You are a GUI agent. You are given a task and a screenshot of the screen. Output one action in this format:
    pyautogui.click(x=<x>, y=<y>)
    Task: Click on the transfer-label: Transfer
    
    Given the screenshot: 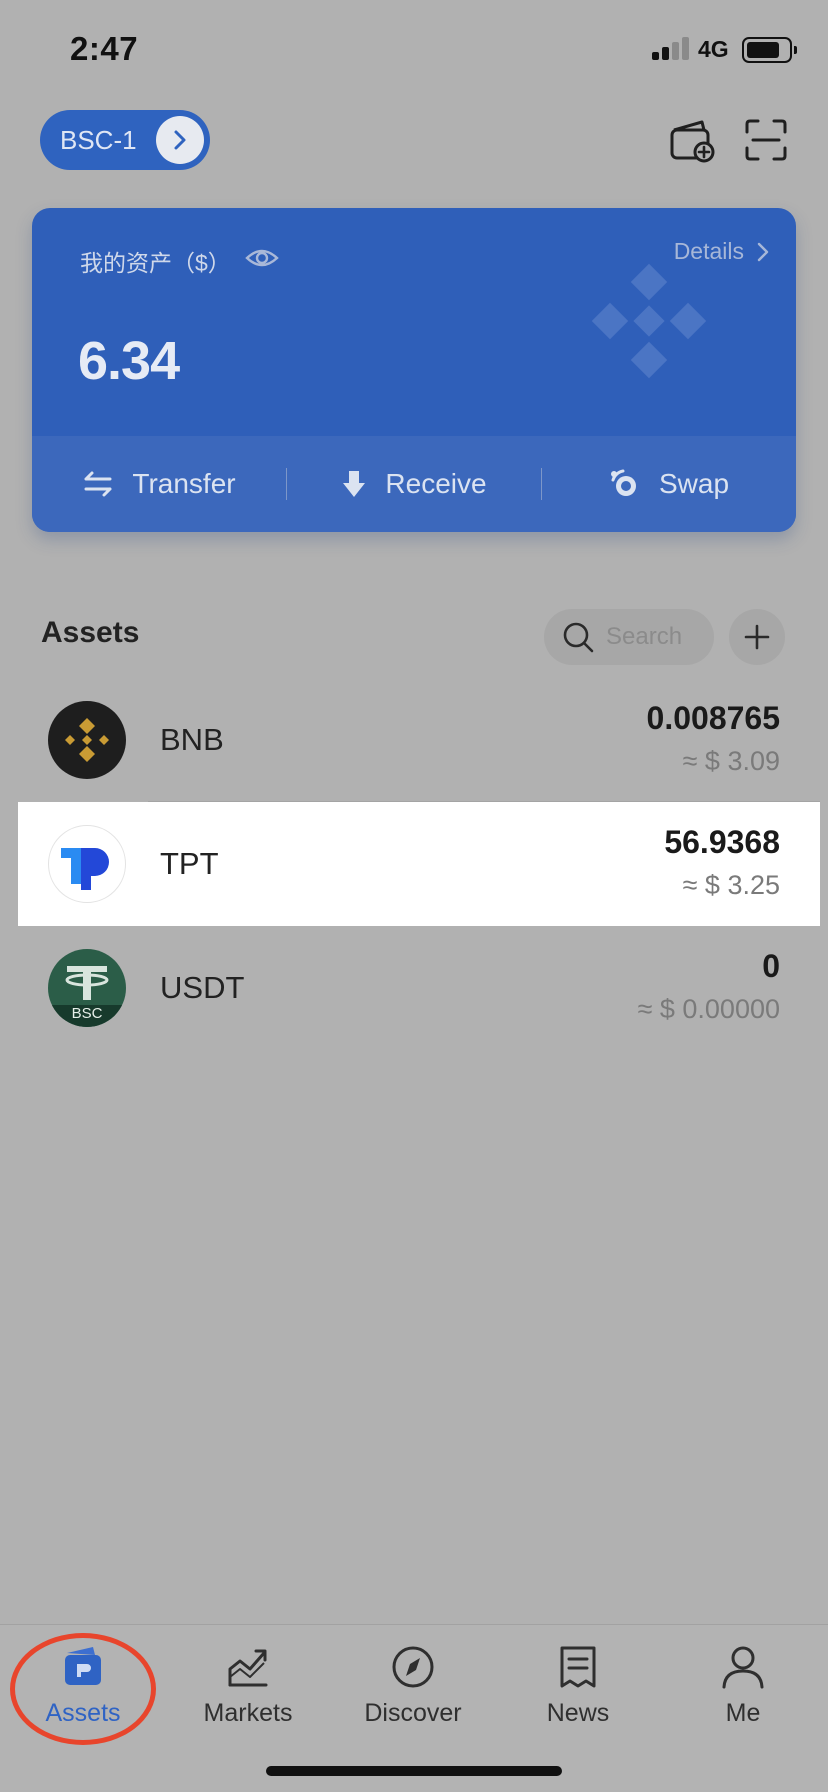 What is the action you would take?
    pyautogui.click(x=184, y=483)
    